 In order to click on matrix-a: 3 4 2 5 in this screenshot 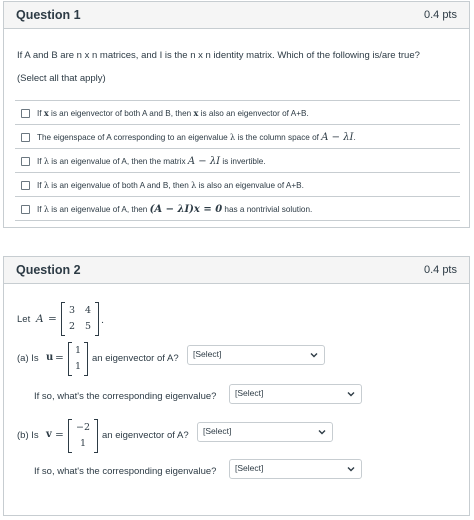, I will do `click(80, 319)`.